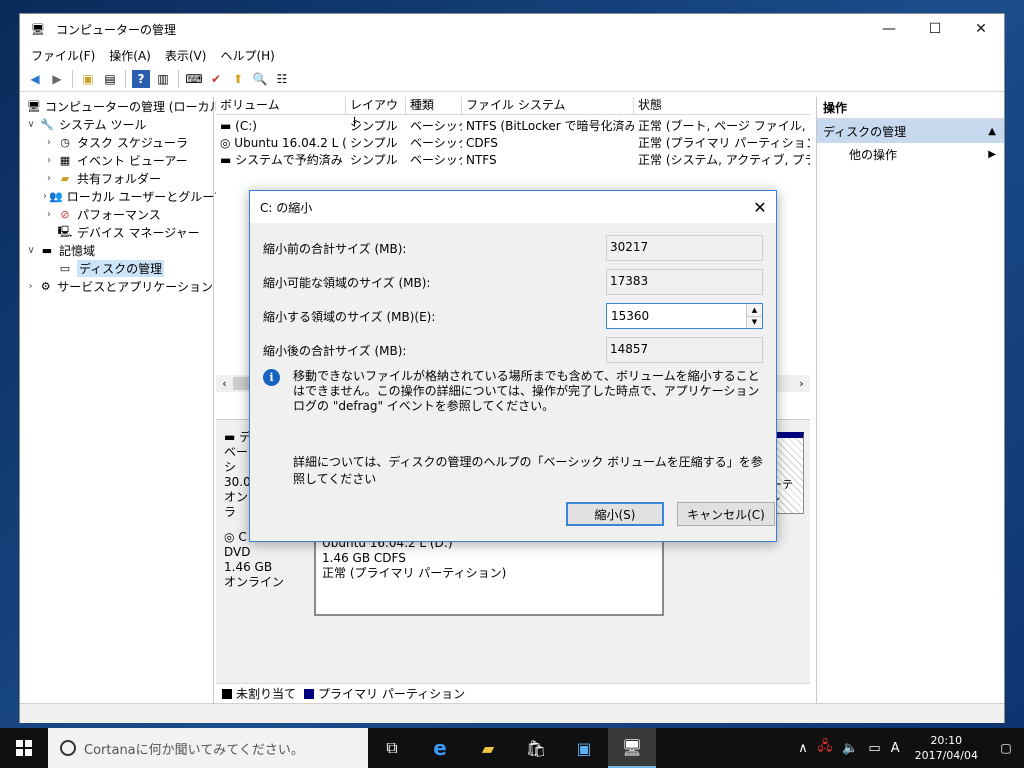  What do you see at coordinates (414, 573) in the screenshot?
I see `cd-volume-status: 正常 (プライマリ パーティション)` at bounding box center [414, 573].